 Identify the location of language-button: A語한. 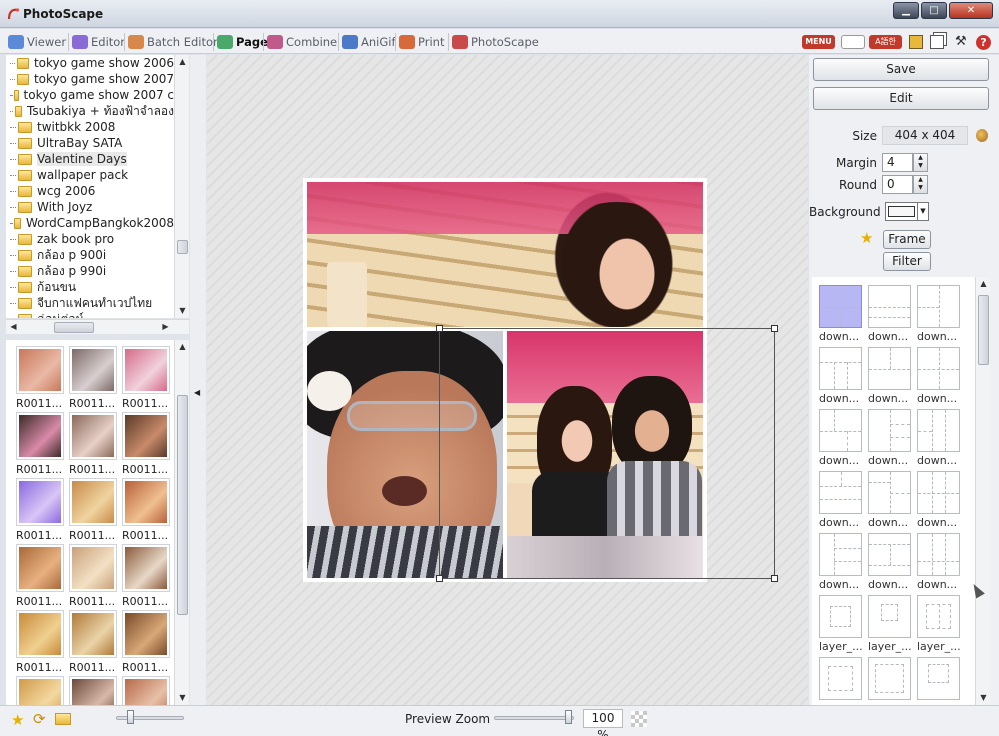
(885, 42).